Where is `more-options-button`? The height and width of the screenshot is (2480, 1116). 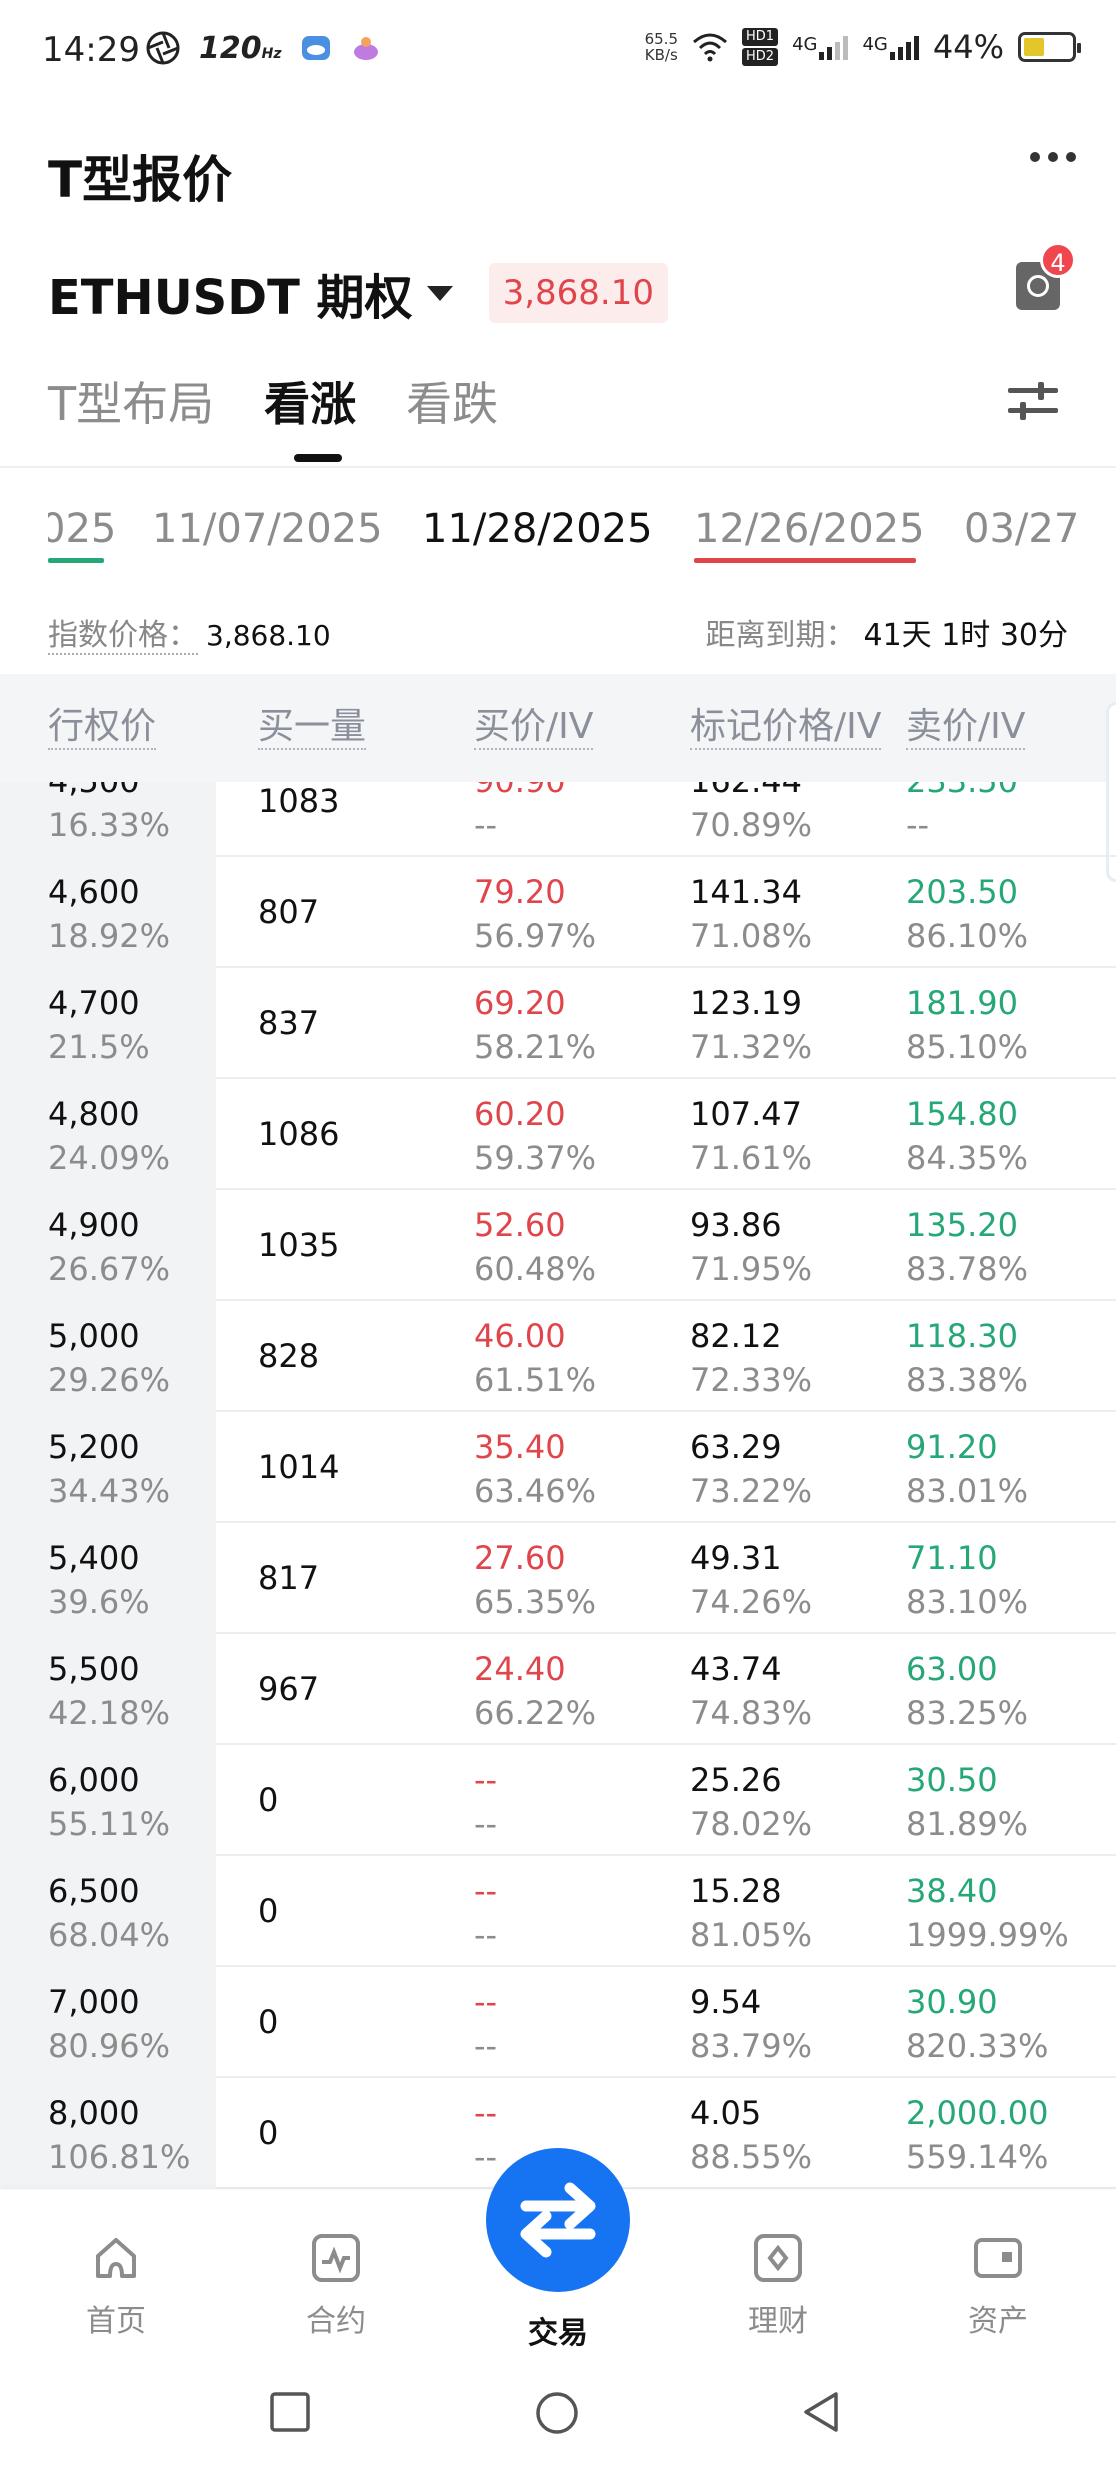
more-options-button is located at coordinates (1053, 157).